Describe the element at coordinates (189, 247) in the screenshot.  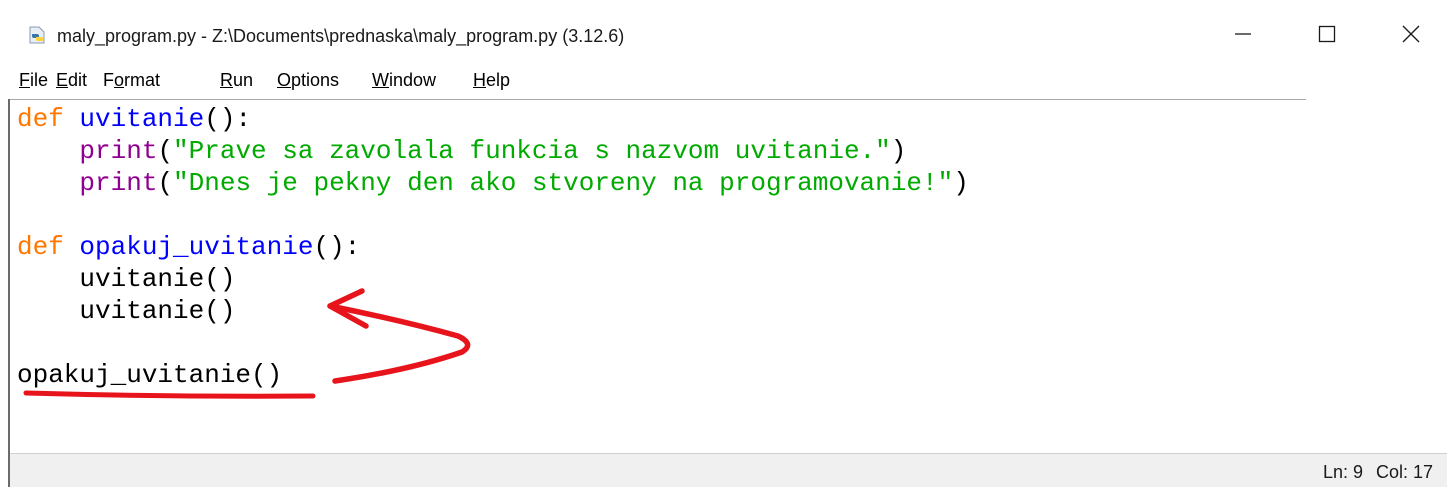
I see `code-line-5: def opakuj_uvitanie():` at that location.